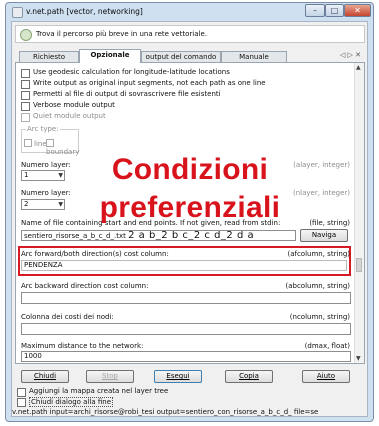 The image size is (379, 426). What do you see at coordinates (69, 116) in the screenshot?
I see `checkbox-label: Quiet module output` at bounding box center [69, 116].